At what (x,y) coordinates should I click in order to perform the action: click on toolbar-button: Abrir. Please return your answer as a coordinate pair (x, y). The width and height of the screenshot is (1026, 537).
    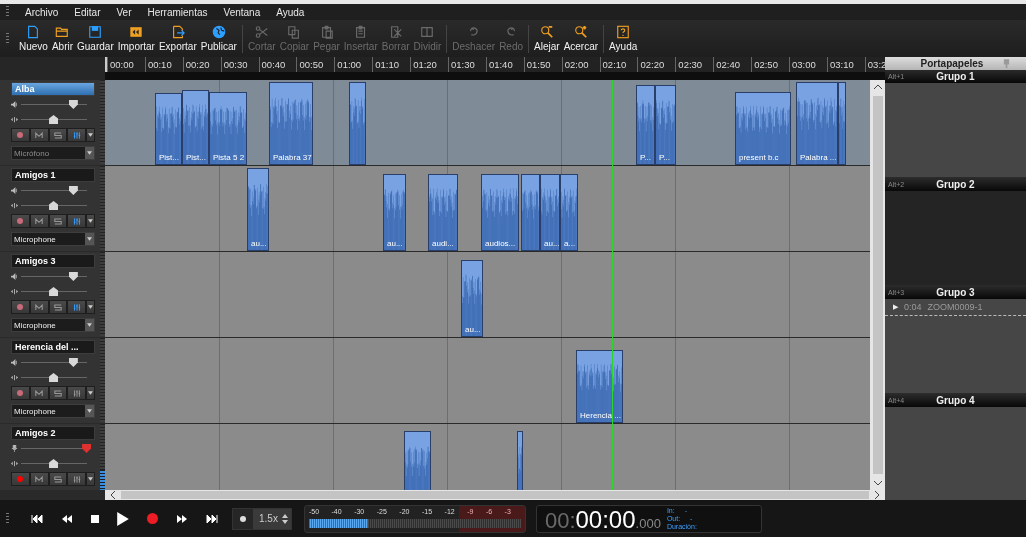
    Looking at the image, I should click on (62, 38).